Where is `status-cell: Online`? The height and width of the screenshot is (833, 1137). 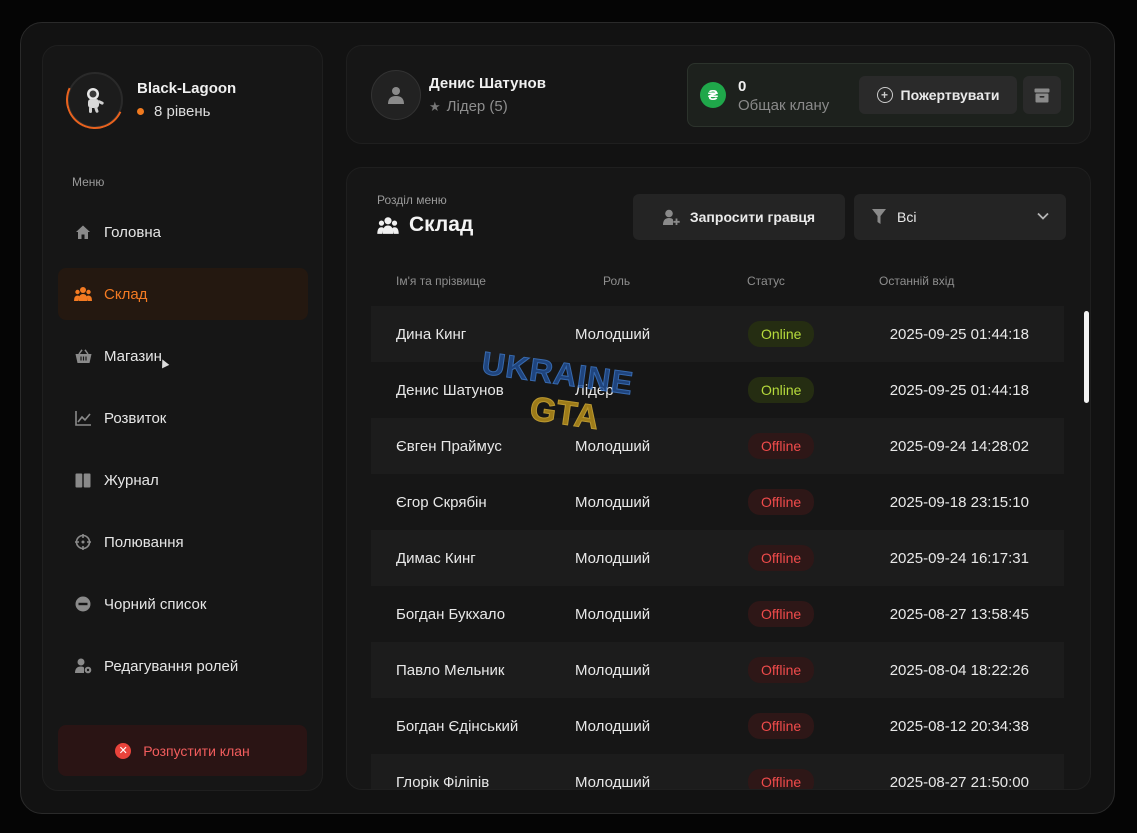
status-cell: Online is located at coordinates (781, 334).